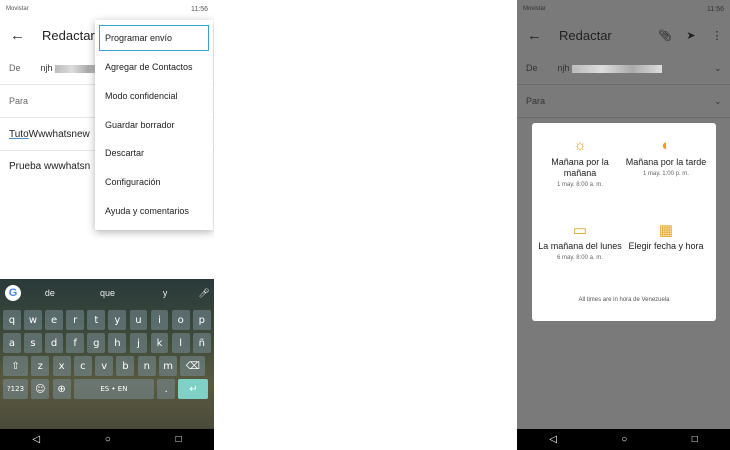  I want to click on subject-underlined-word: Tuto, so click(19, 134).